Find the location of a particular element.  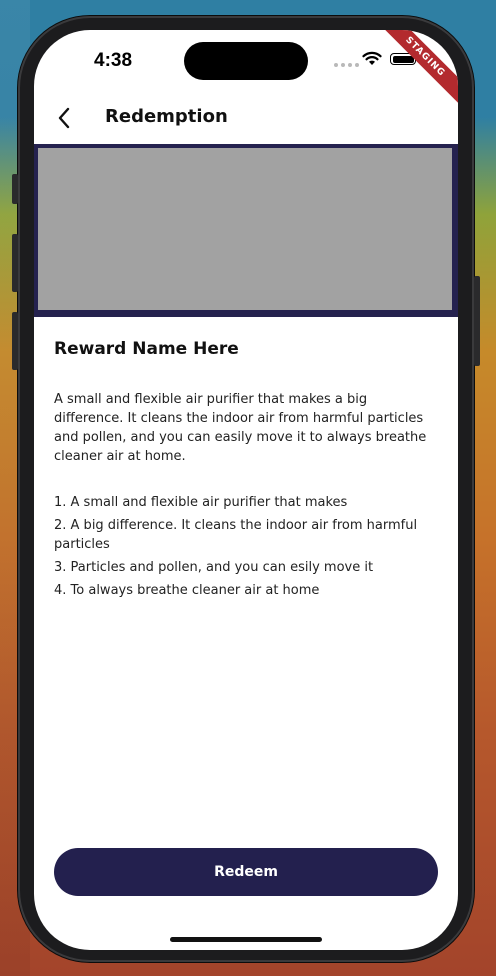

reward-image is located at coordinates (245, 229).